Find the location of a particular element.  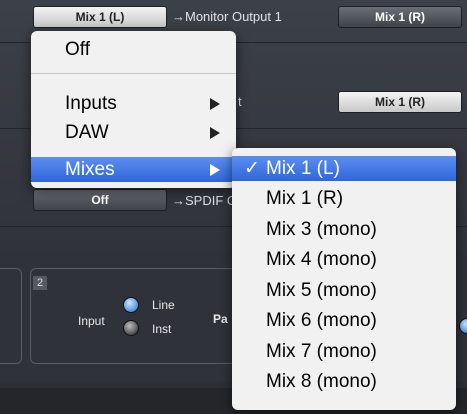

row3-source-button: Off is located at coordinates (100, 200).